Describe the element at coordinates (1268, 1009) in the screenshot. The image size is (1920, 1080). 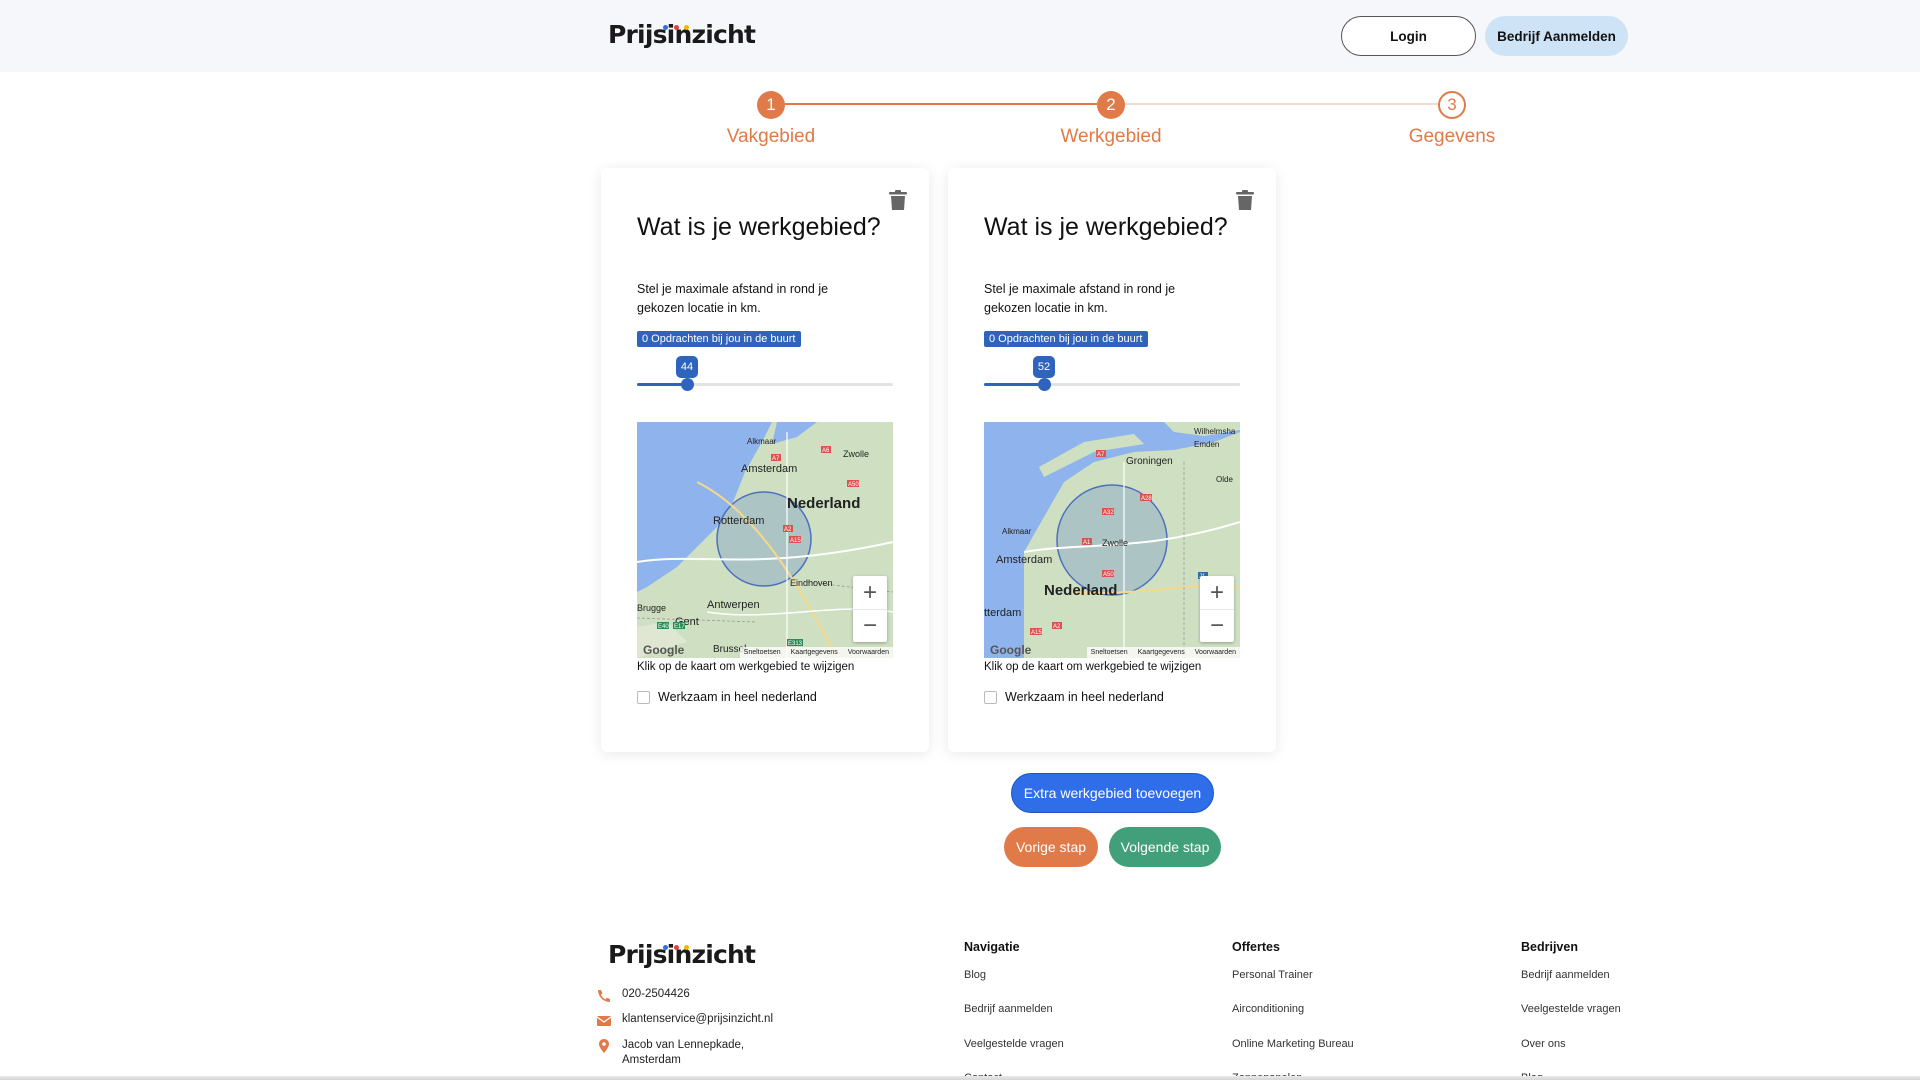
I see `footer-link: Airconditioning` at that location.